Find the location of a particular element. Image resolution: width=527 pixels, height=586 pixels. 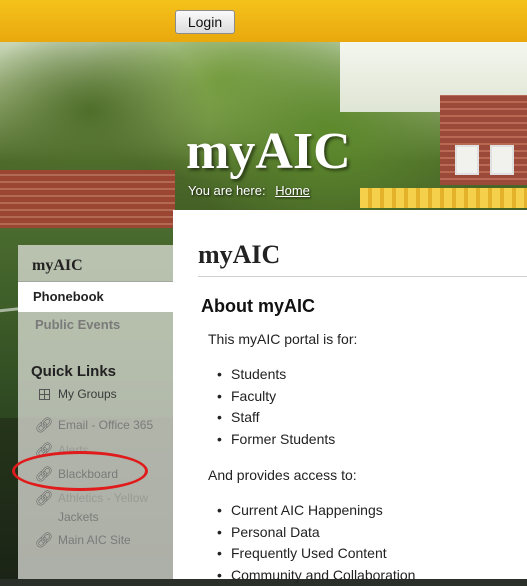

quick-links-heading: Quick Links is located at coordinates (73, 371).